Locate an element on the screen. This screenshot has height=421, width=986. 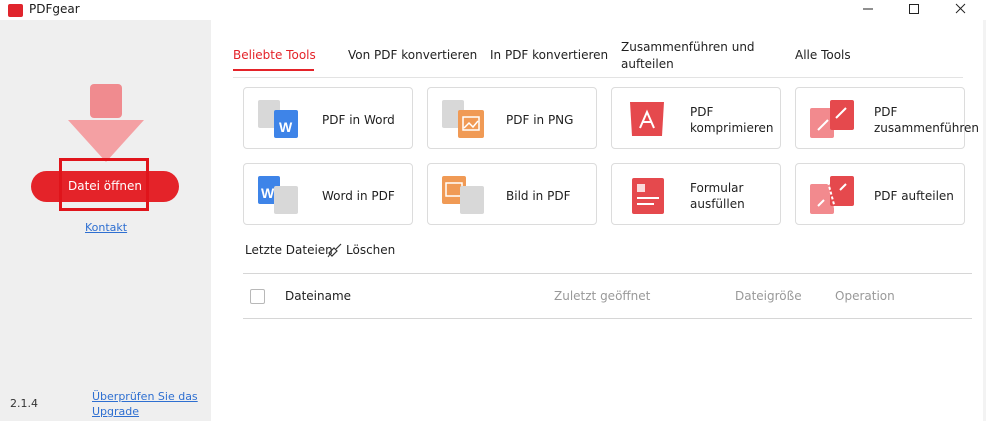
pdf-to-word-icon: W is located at coordinates (278, 119).